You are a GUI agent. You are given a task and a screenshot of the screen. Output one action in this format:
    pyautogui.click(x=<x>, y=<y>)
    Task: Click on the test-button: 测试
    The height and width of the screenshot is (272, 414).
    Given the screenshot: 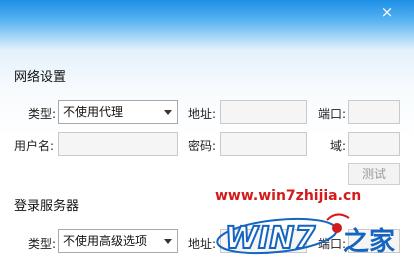 What is the action you would take?
    pyautogui.click(x=374, y=174)
    